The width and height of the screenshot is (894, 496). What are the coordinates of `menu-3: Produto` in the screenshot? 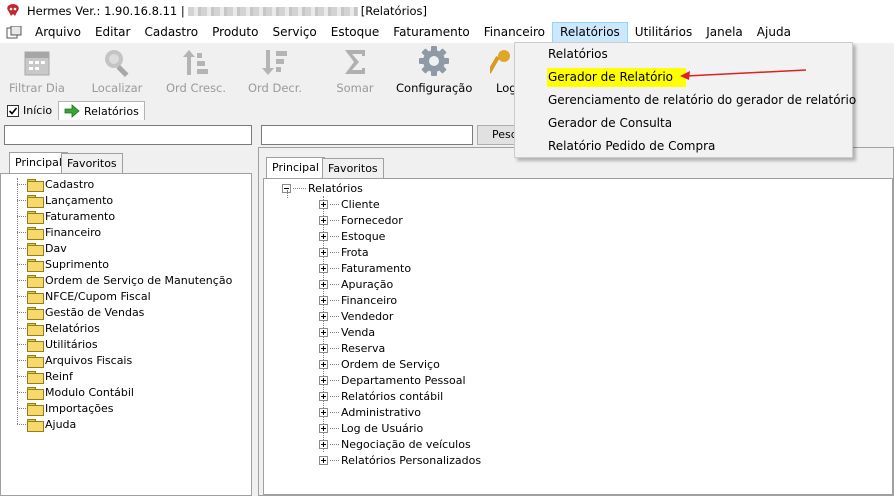 It's located at (235, 32).